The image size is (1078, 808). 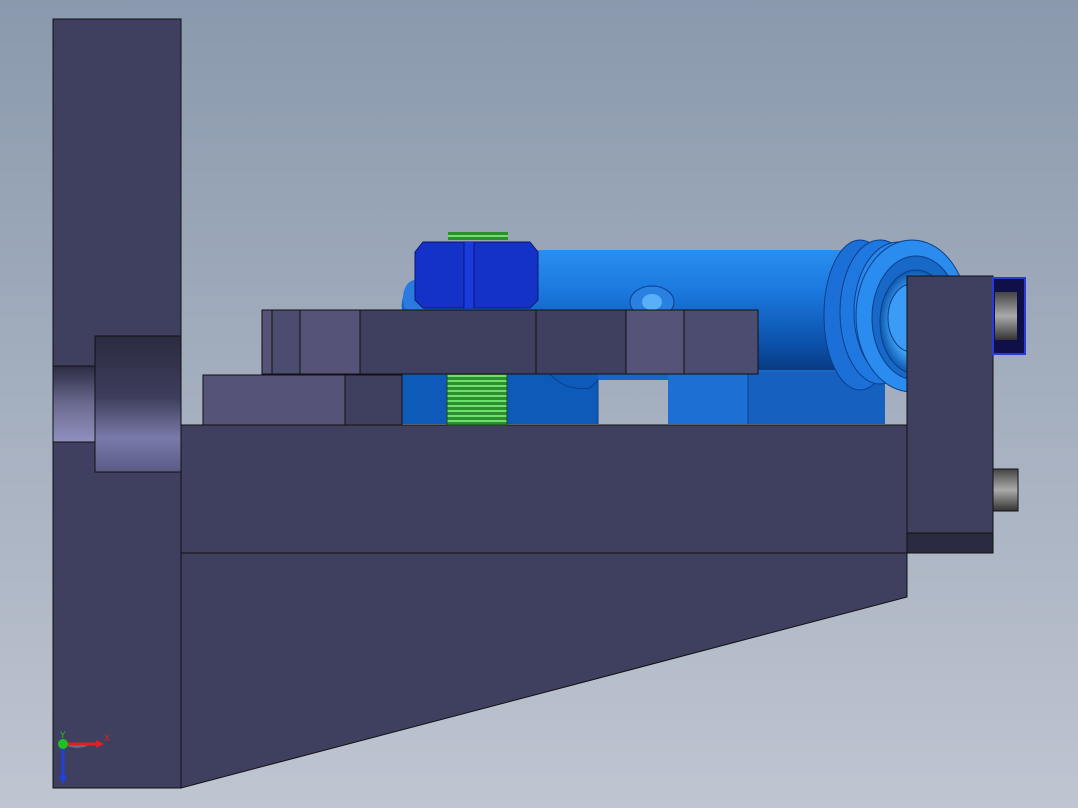 I want to click on hex-nut, so click(x=476, y=270).